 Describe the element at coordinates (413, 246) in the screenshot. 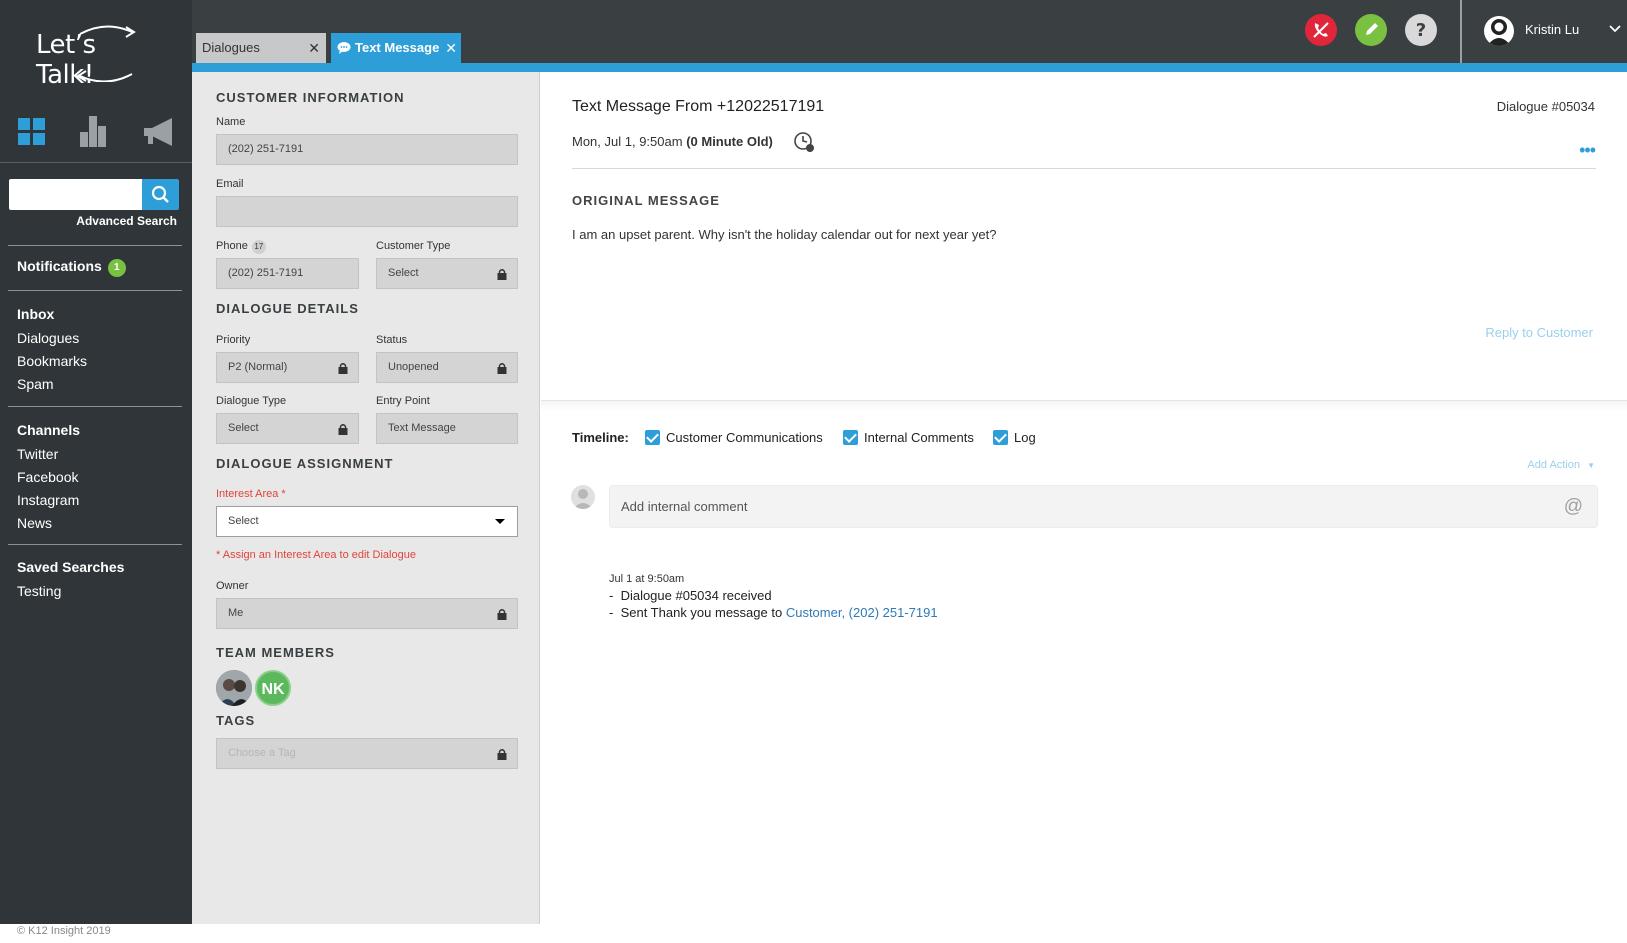

I see `customer-type-label: Customer Type` at that location.